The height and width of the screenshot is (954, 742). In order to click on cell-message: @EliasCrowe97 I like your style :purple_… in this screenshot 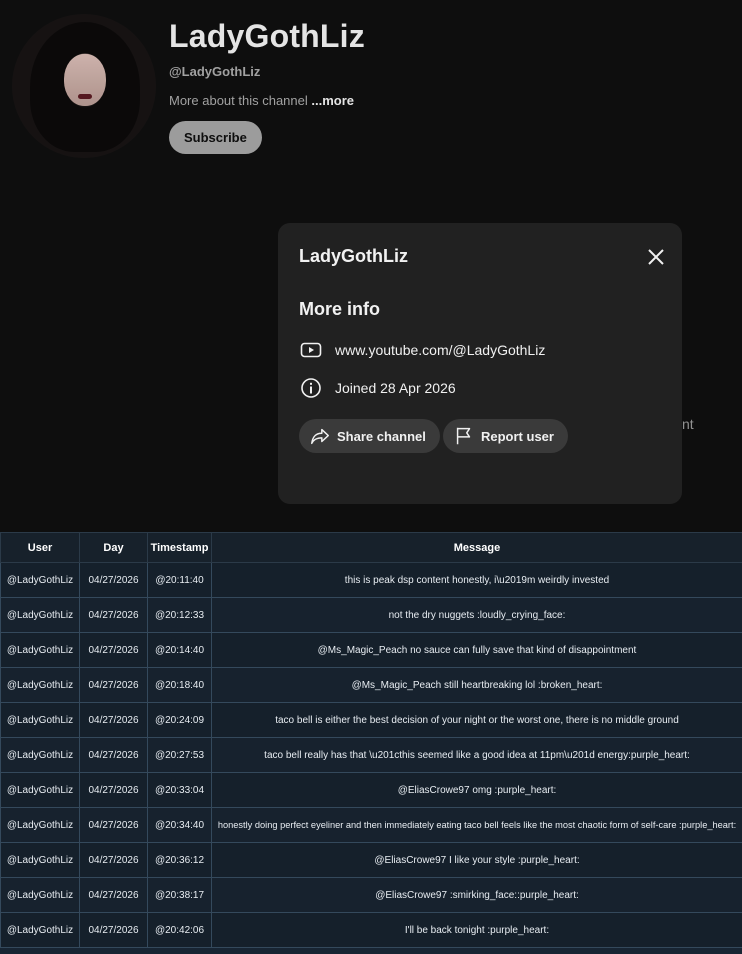, I will do `click(476, 860)`.